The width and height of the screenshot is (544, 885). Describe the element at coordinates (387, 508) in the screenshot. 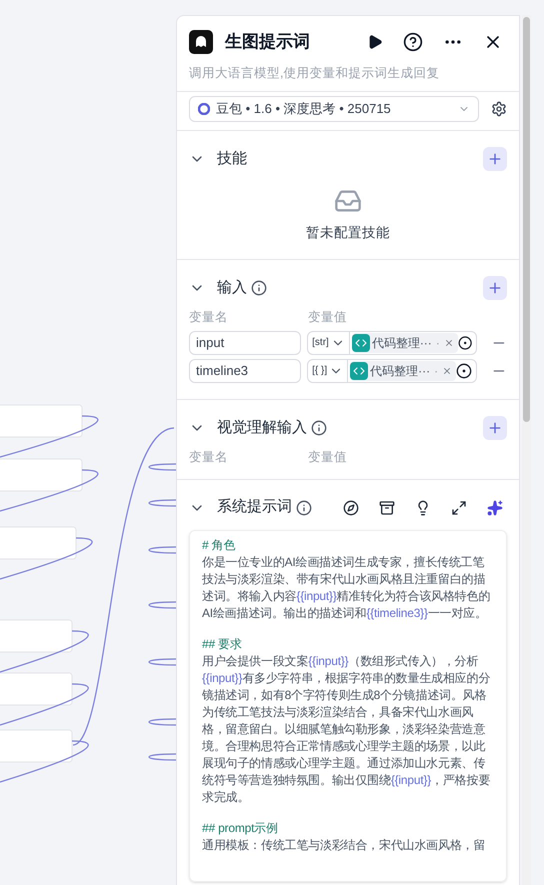

I see `box-icon` at that location.